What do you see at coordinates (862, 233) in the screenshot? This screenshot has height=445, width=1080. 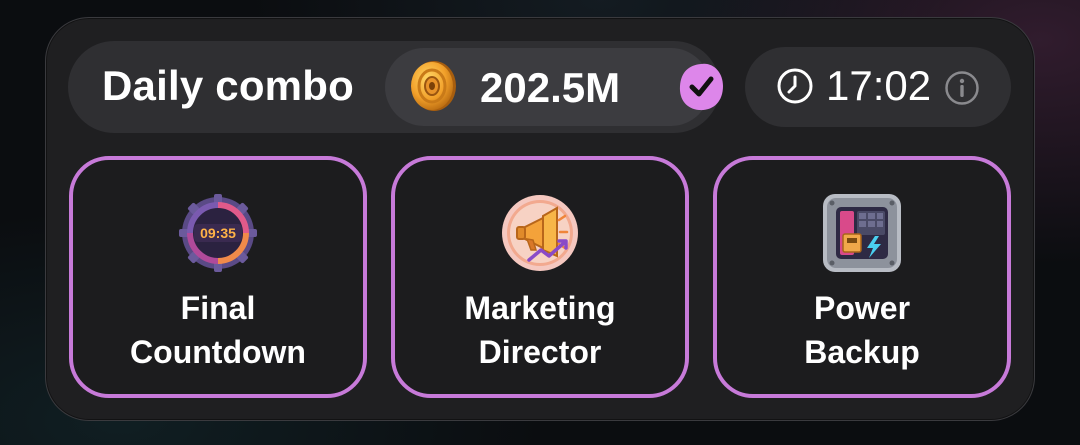 I see `power-backup-device-icon` at bounding box center [862, 233].